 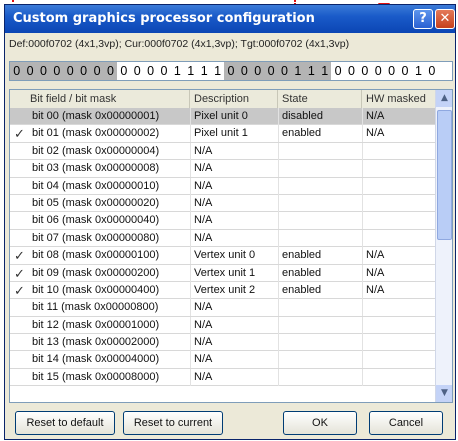 I want to click on table-row: bit 13 (mask 0x00002000) N/A, so click(x=222, y=343).